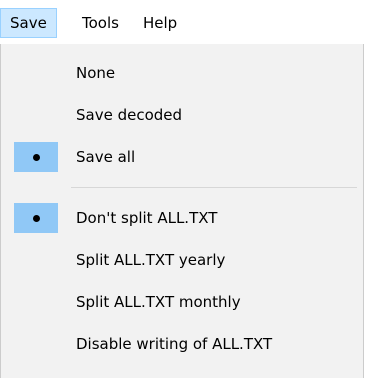  What do you see at coordinates (182, 73) in the screenshot?
I see `menu-item-none: None` at bounding box center [182, 73].